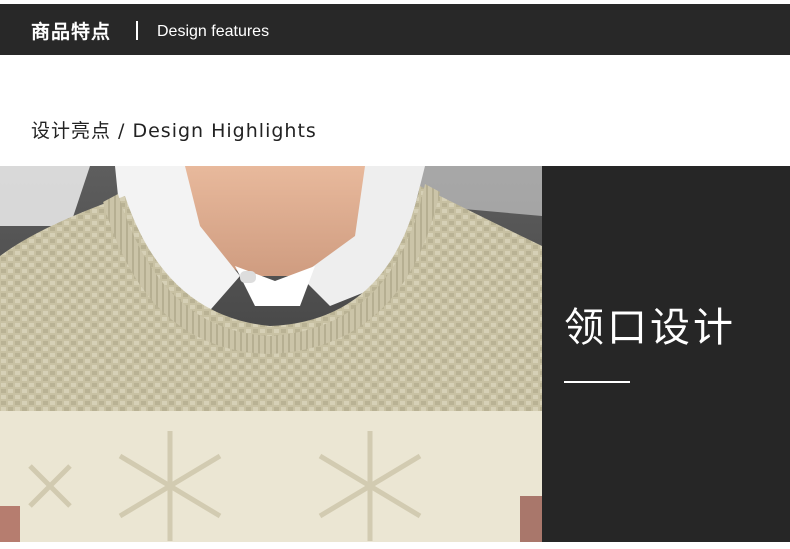 The height and width of the screenshot is (549, 790). I want to click on section-heading: 设计亮点 / Design Highlights, so click(174, 131).